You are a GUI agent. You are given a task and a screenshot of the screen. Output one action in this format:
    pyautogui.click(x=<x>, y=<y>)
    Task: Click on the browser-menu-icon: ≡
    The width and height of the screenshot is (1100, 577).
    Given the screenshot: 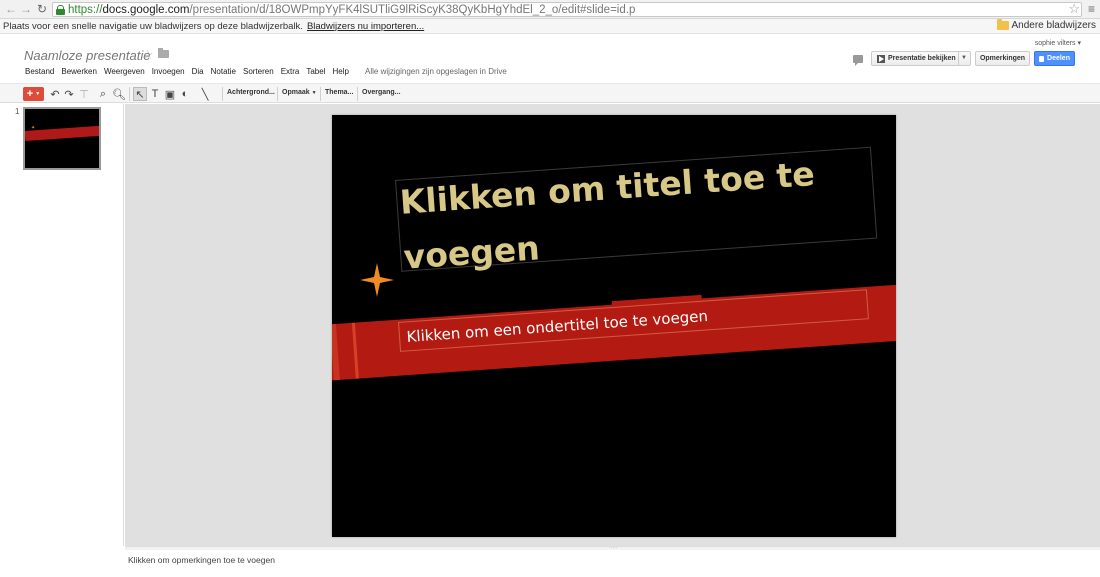 What is the action you would take?
    pyautogui.click(x=1091, y=9)
    